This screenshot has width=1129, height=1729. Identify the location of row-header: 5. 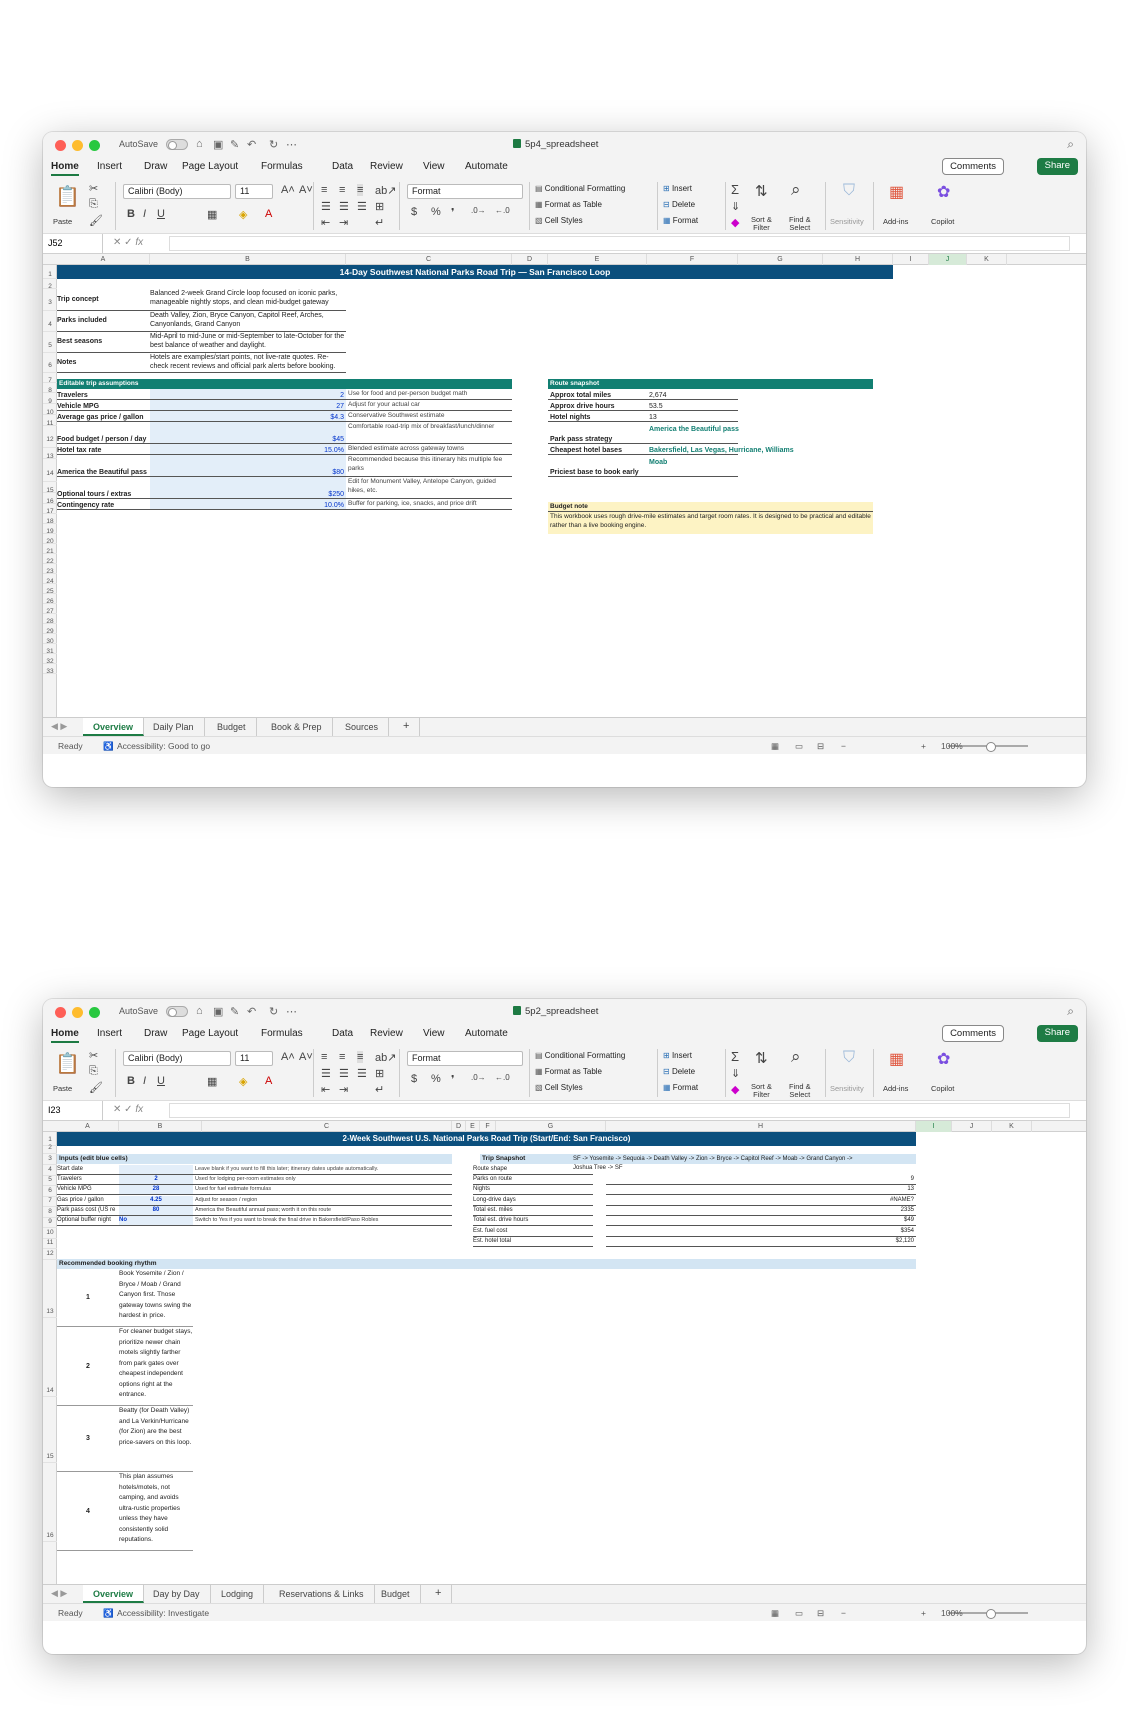
(50, 1181).